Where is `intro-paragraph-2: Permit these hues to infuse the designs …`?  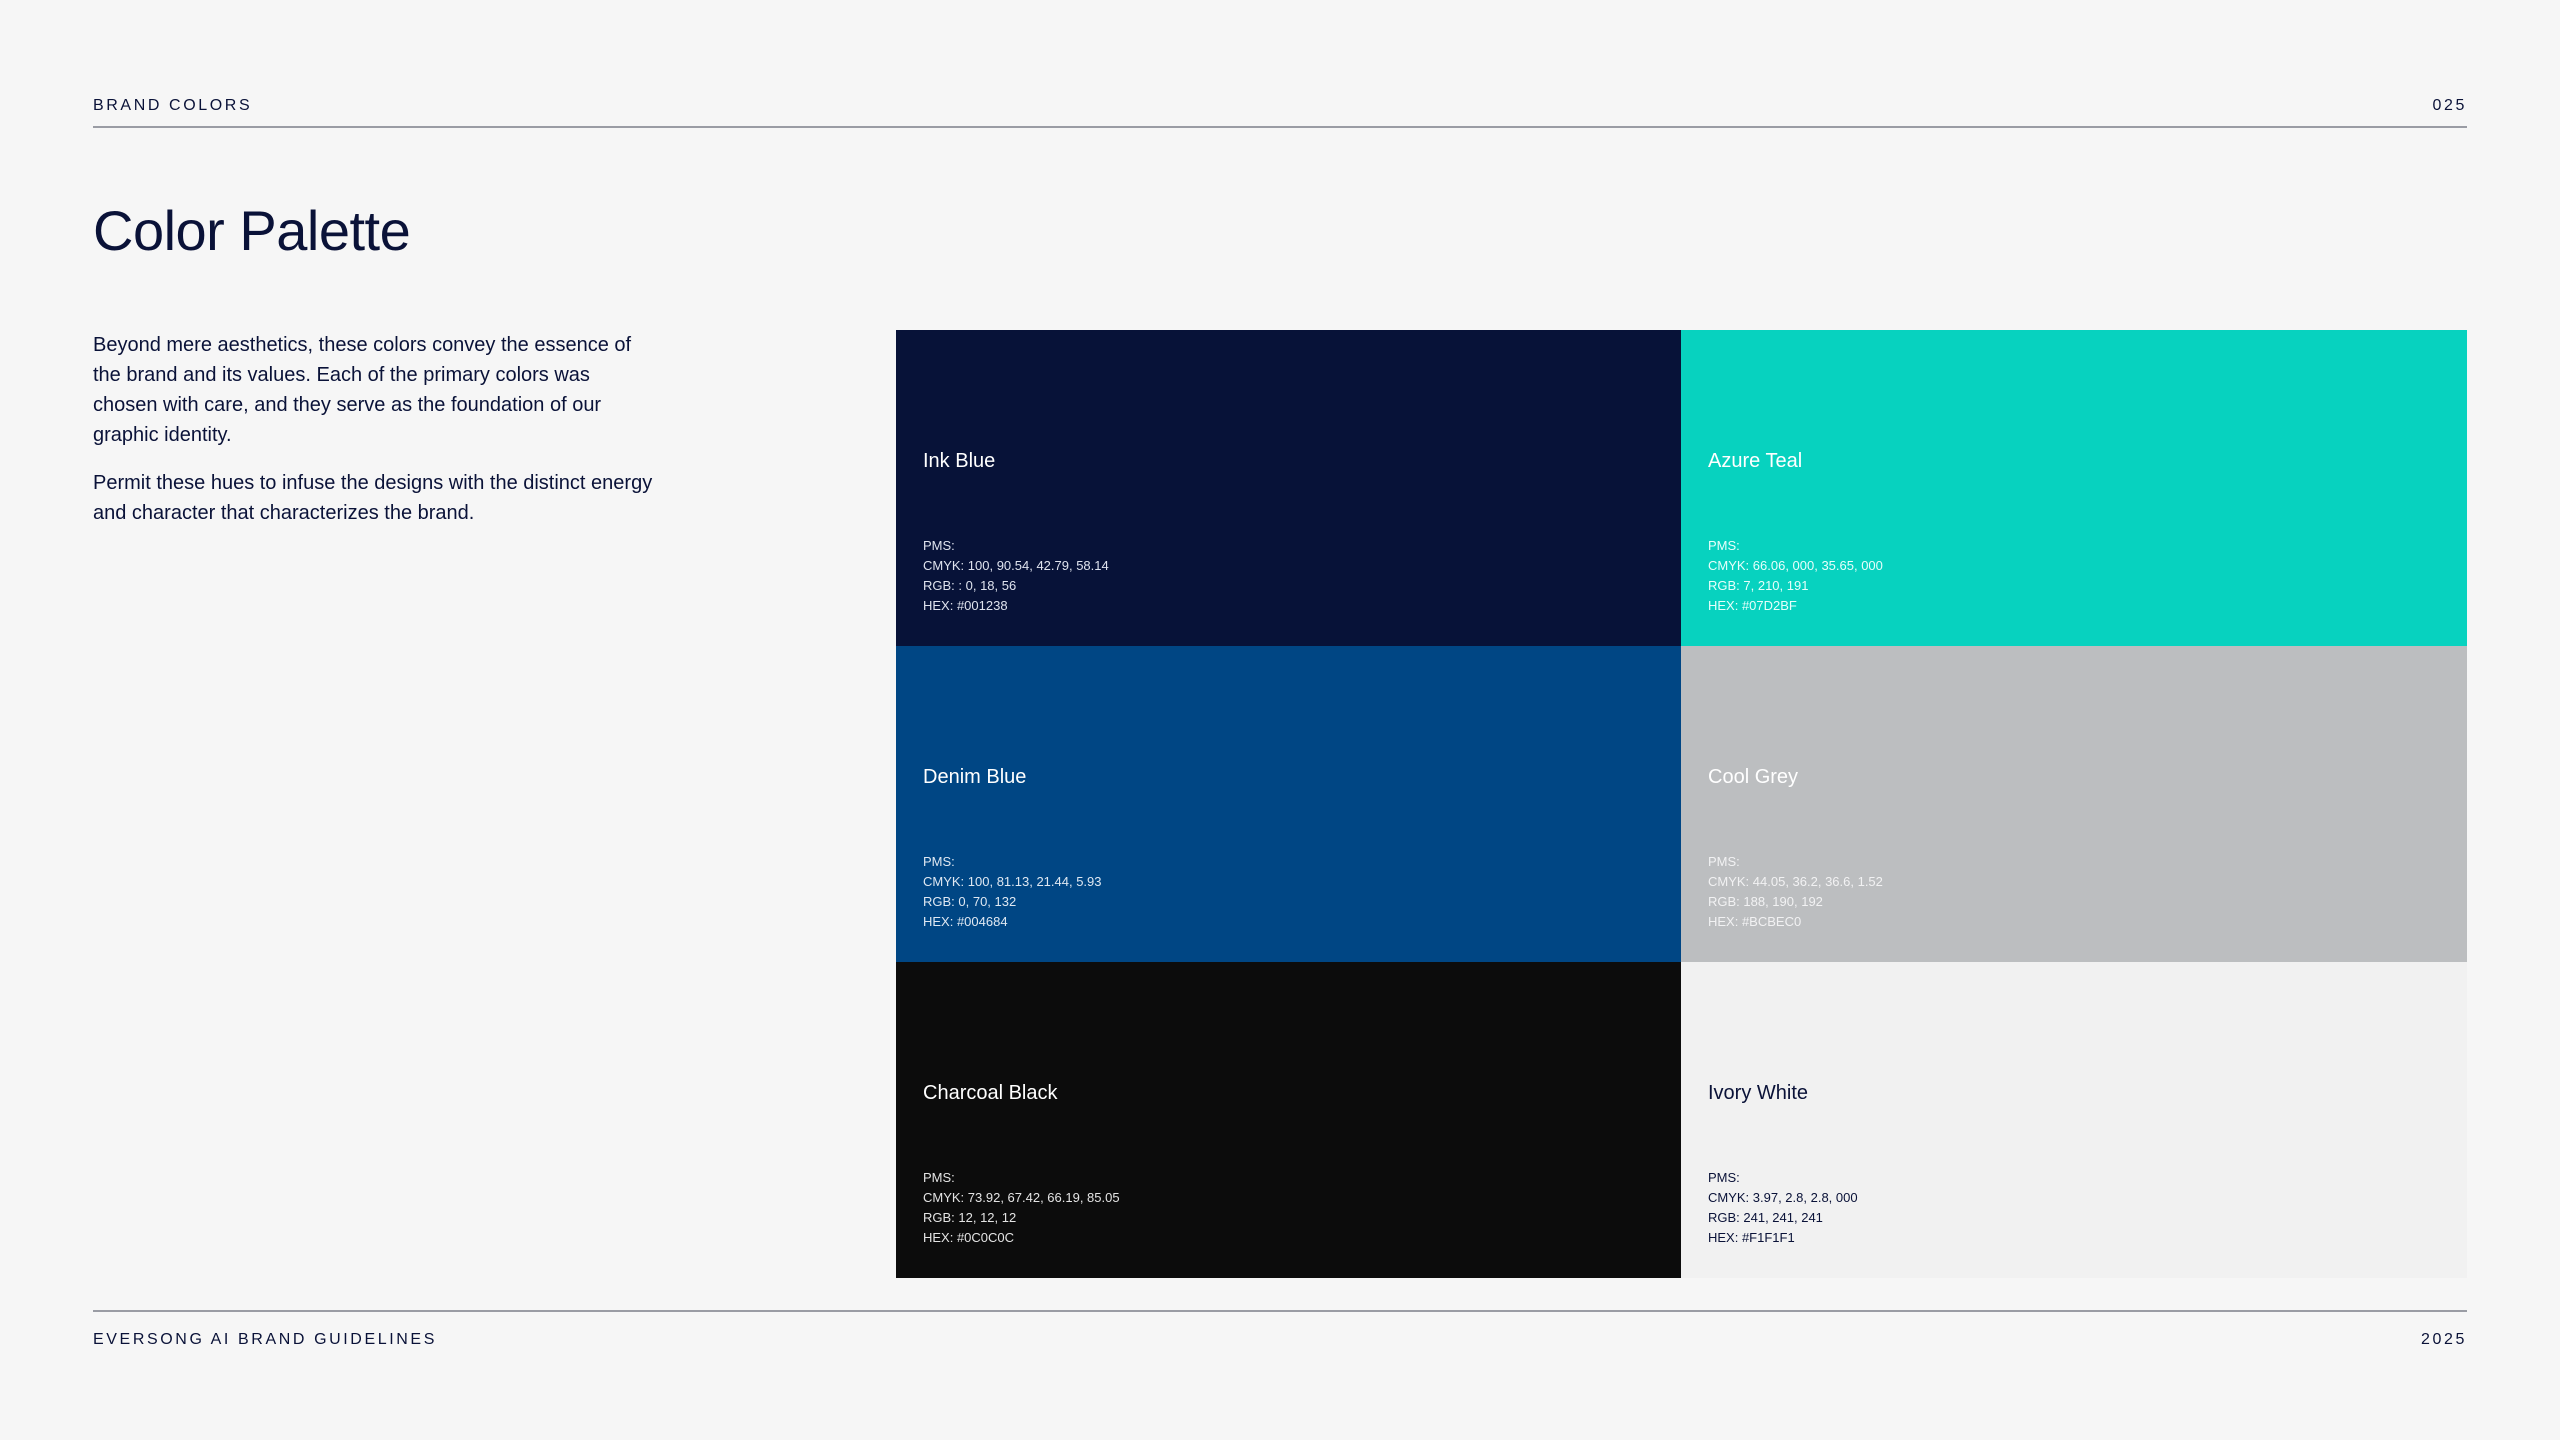 intro-paragraph-2: Permit these hues to infuse the designs … is located at coordinates (373, 498).